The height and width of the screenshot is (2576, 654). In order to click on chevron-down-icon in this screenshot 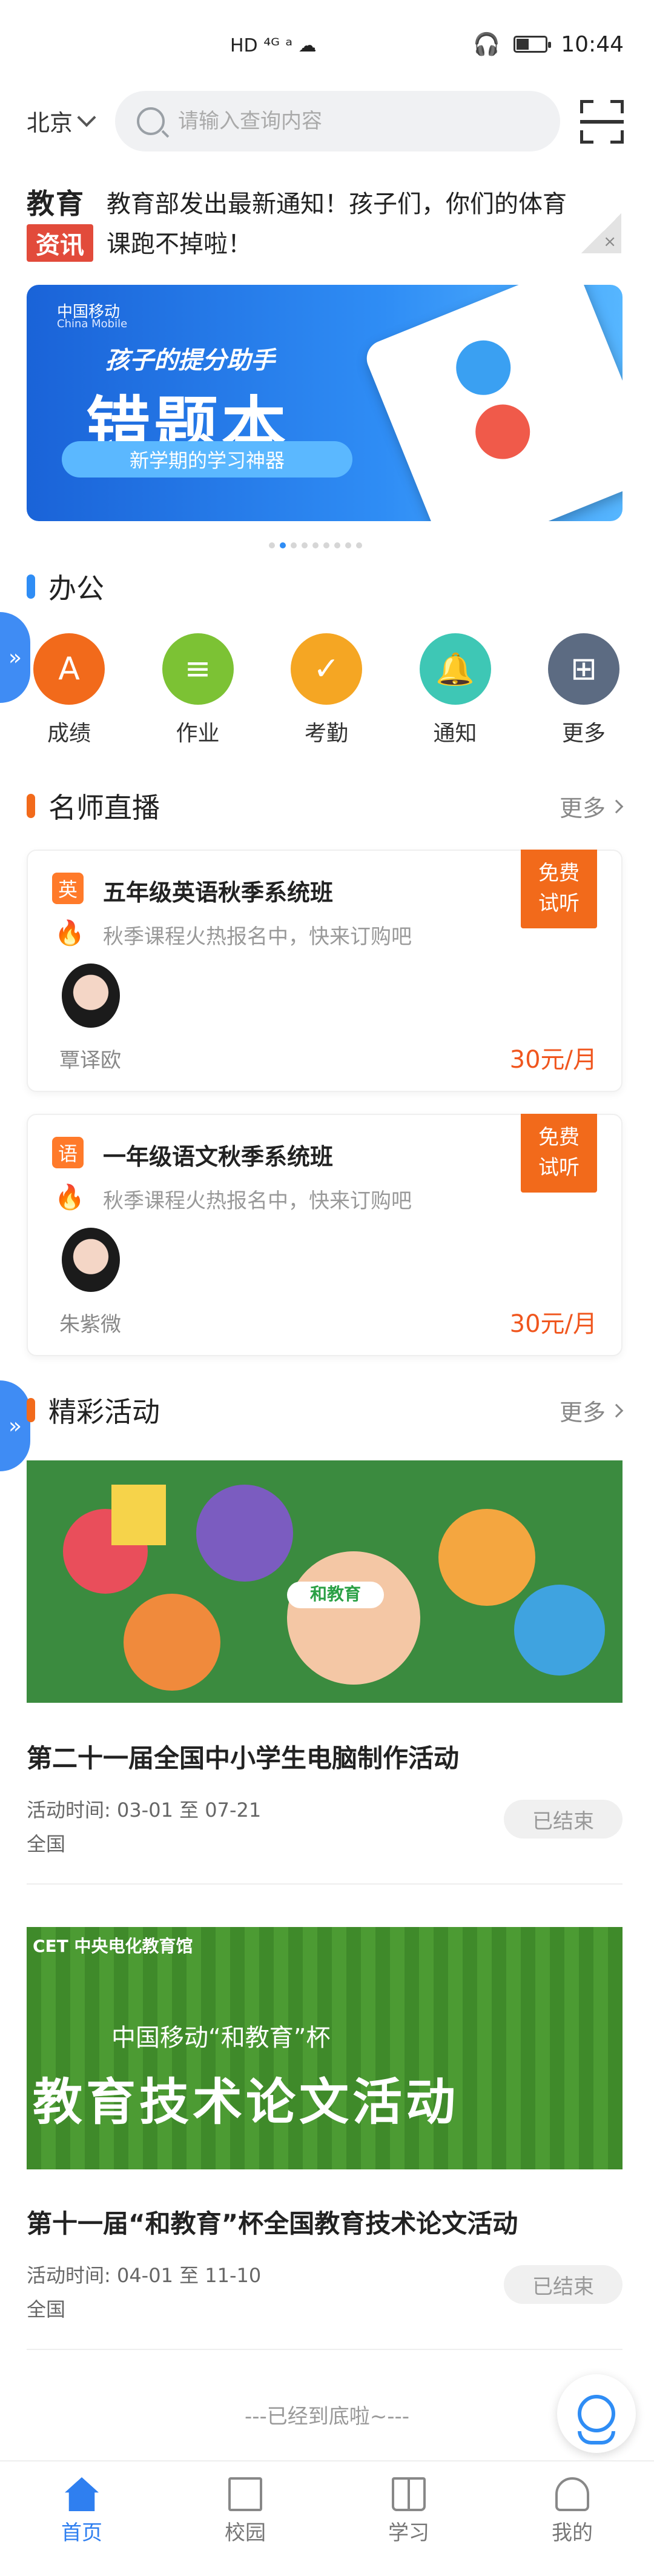, I will do `click(86, 117)`.